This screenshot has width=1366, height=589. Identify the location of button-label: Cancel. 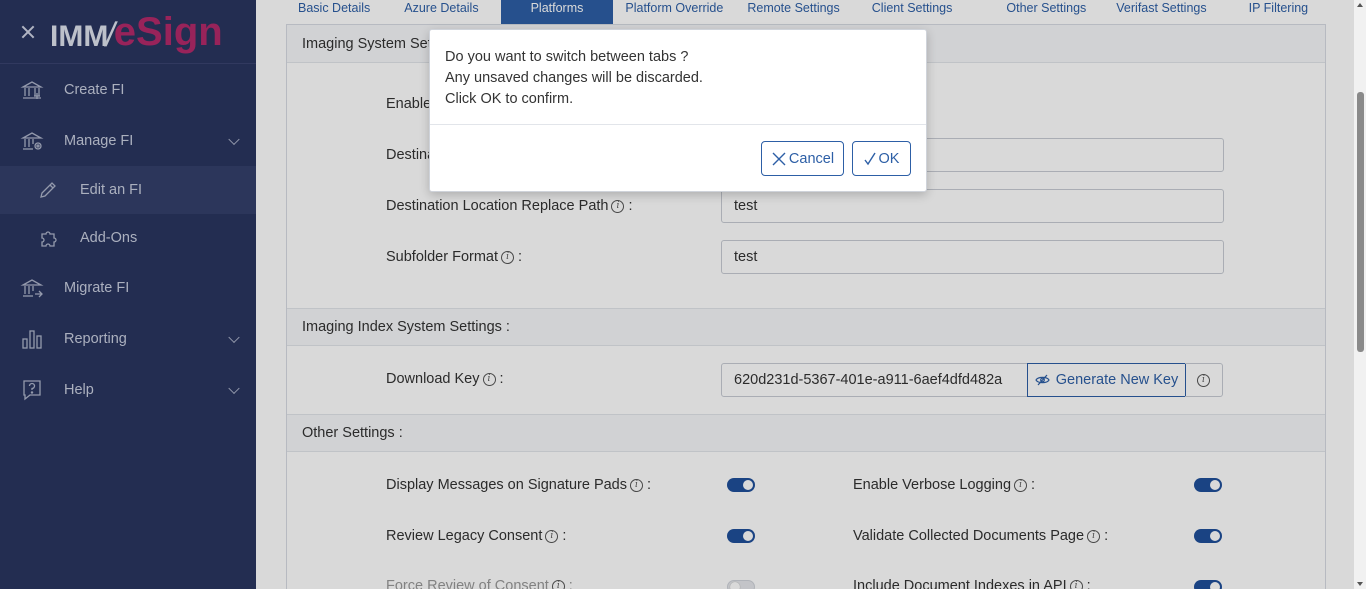
(811, 158).